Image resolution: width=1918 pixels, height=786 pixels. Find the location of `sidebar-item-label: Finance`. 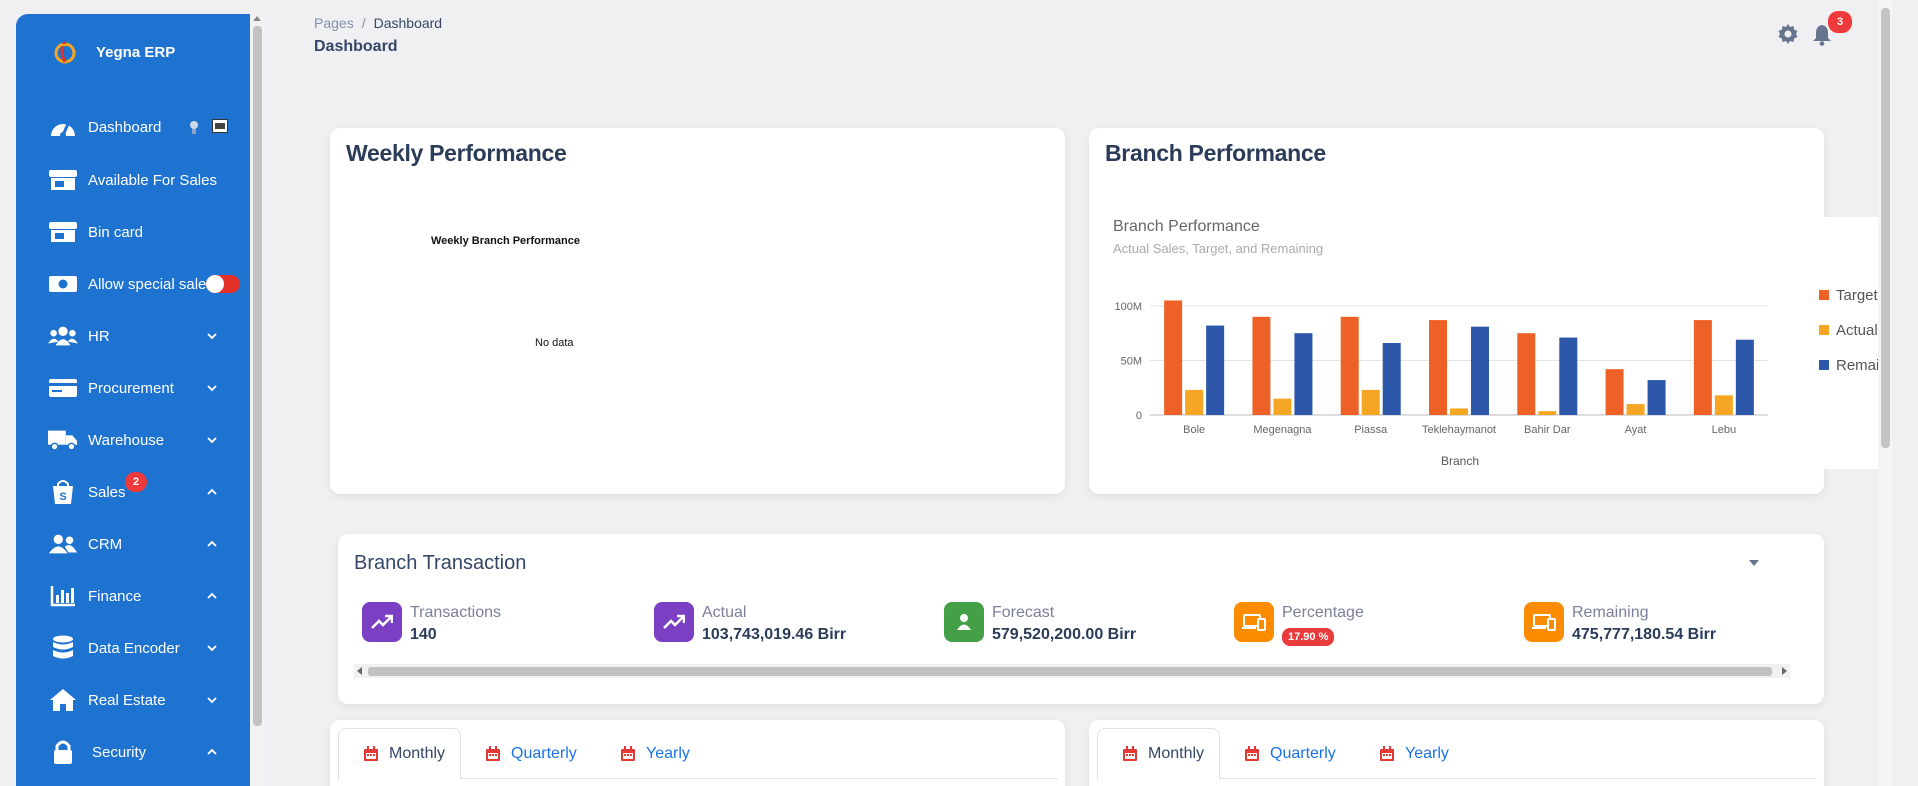

sidebar-item-label: Finance is located at coordinates (115, 596).